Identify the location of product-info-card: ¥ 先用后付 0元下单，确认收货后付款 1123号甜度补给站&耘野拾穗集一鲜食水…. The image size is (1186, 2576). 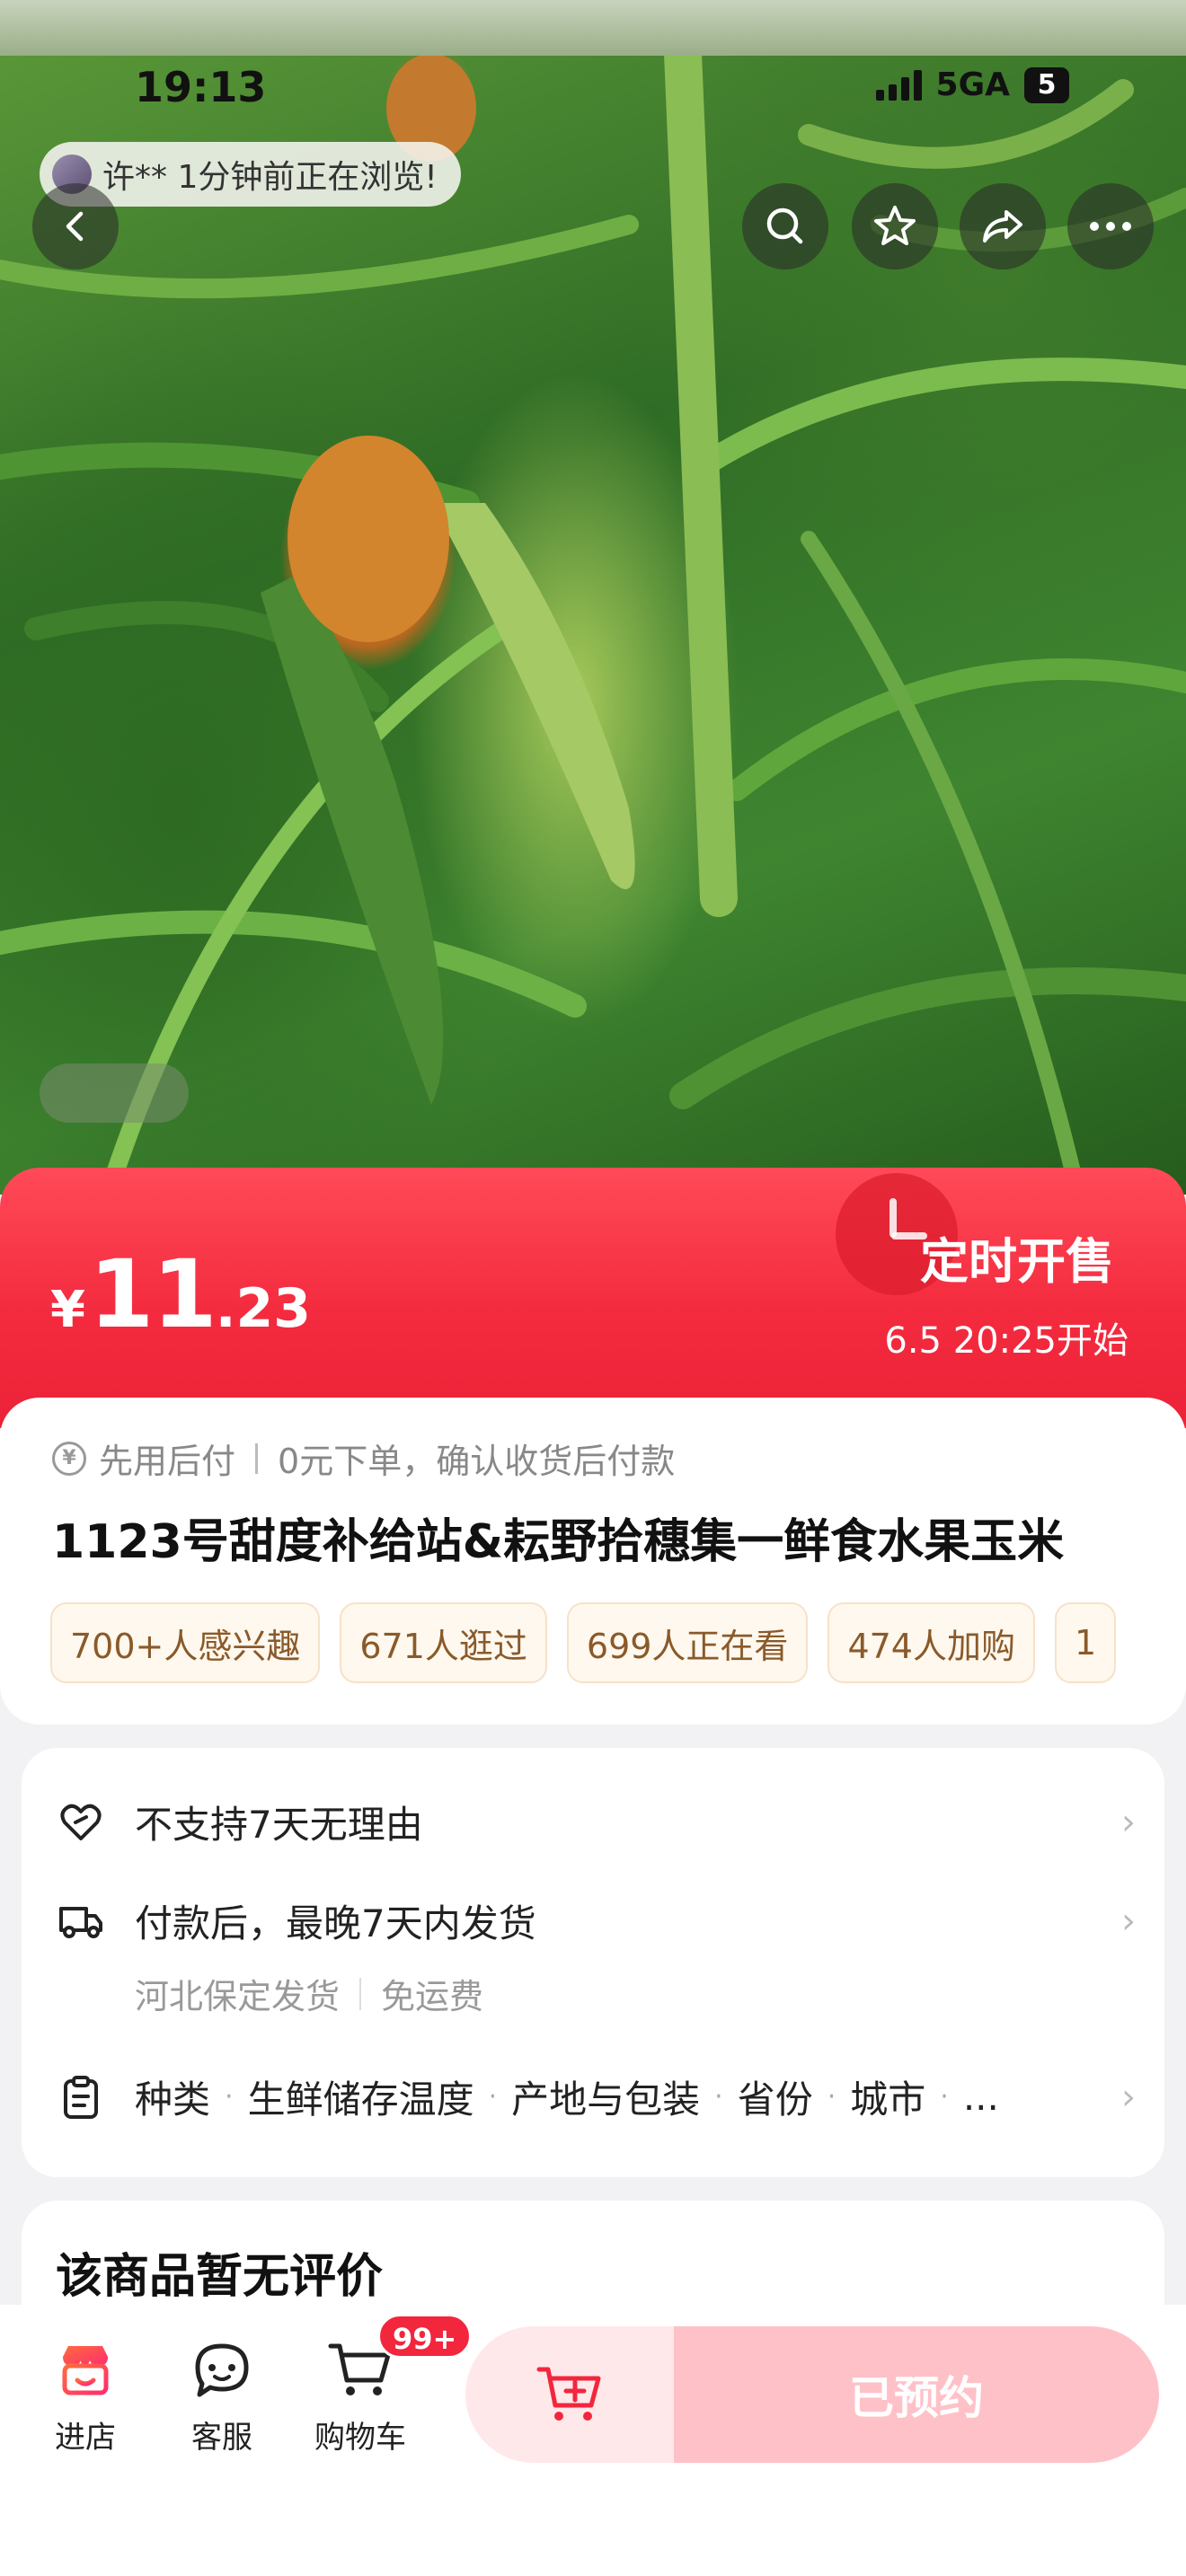
(593, 1561).